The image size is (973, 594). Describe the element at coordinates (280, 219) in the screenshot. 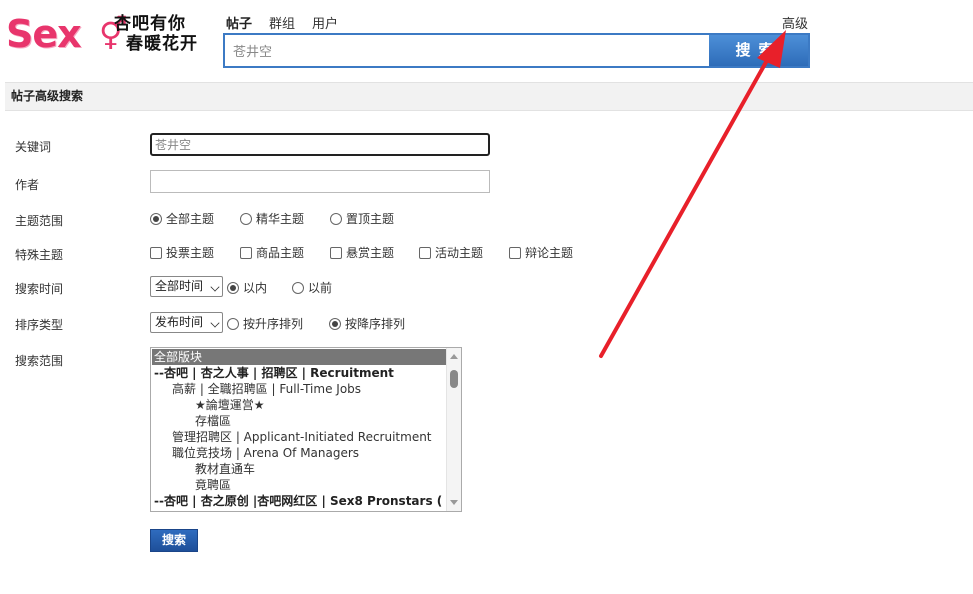

I see `option-label: 精华主题` at that location.